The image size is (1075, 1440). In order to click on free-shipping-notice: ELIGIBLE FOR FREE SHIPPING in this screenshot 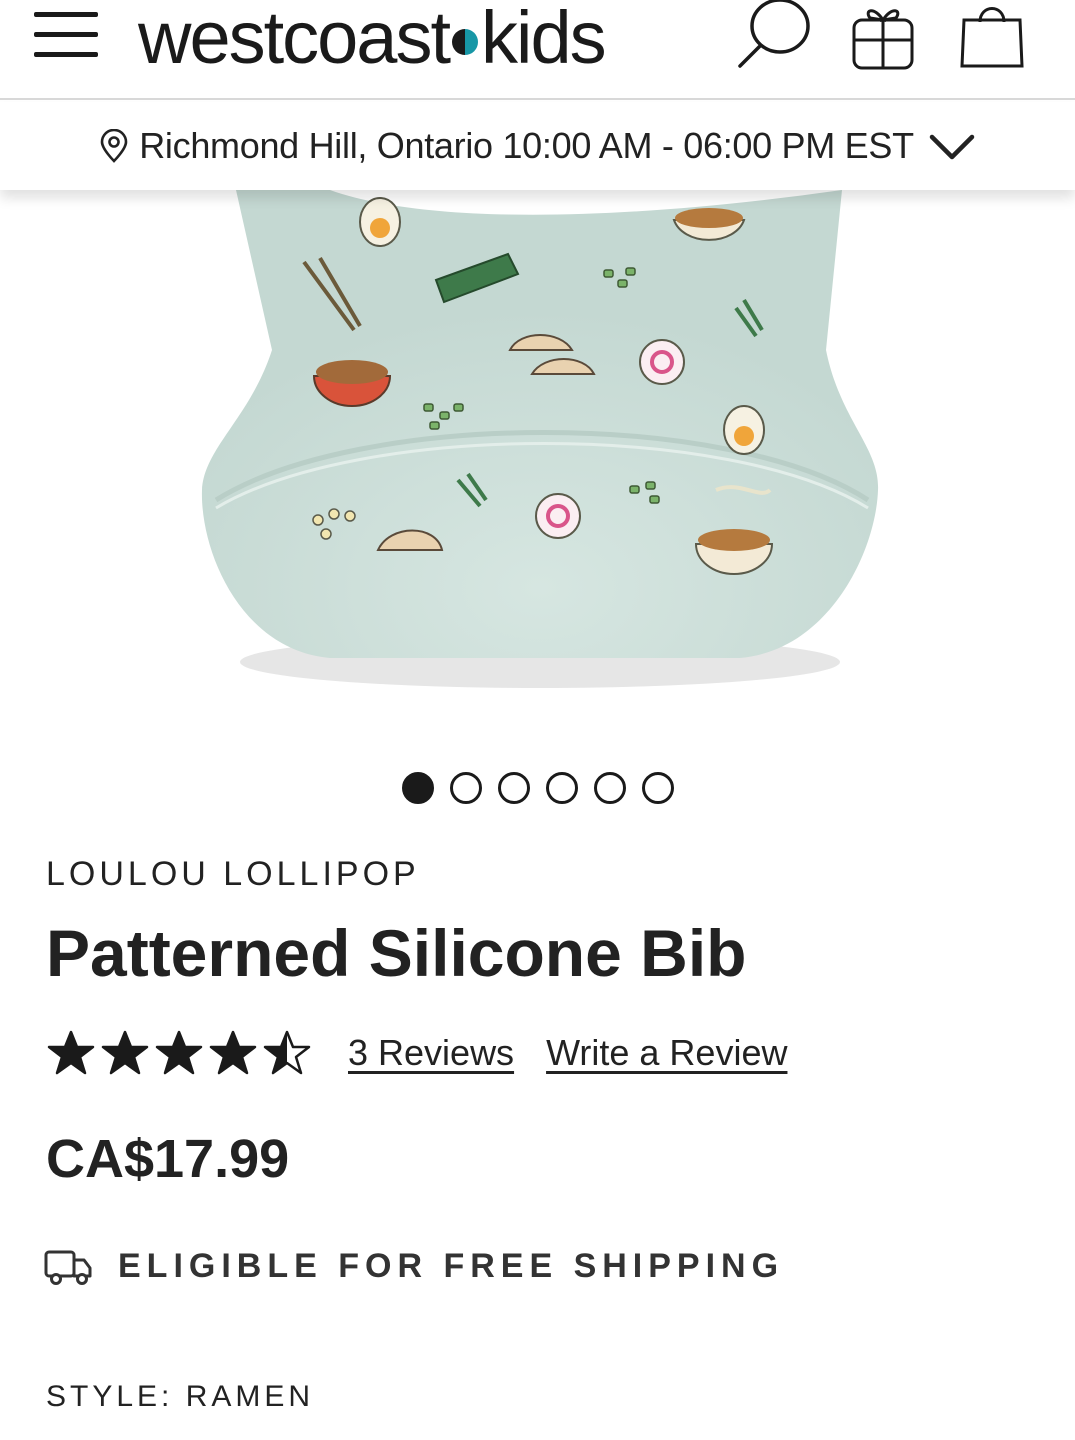, I will do `click(414, 1266)`.